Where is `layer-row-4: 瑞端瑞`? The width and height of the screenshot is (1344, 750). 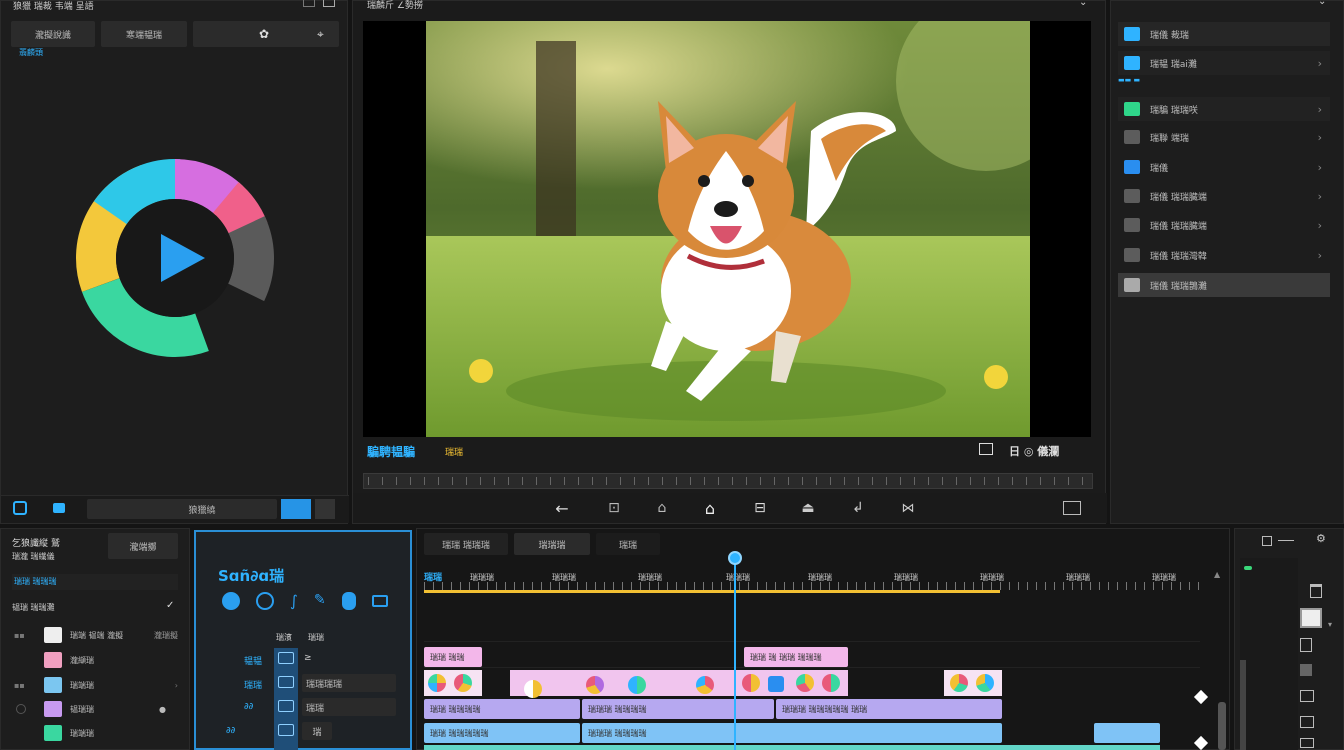 layer-row-4: 瑞端瑞 is located at coordinates (95, 733).